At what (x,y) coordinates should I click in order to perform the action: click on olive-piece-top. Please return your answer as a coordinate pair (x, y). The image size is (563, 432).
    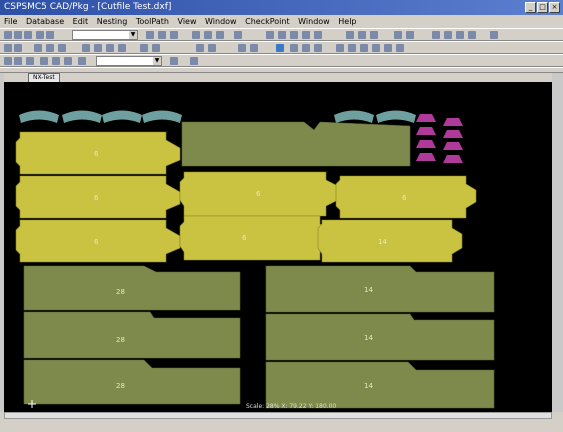
    Looking at the image, I should click on (296, 144).